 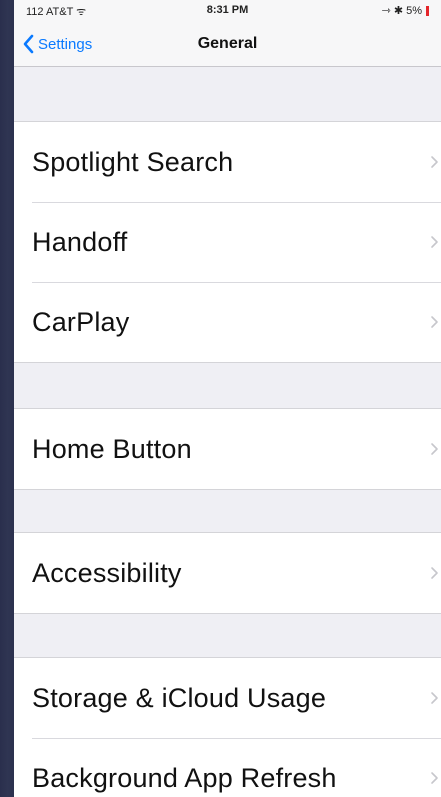 What do you see at coordinates (80, 241) in the screenshot?
I see `list-item-label: Handoff` at bounding box center [80, 241].